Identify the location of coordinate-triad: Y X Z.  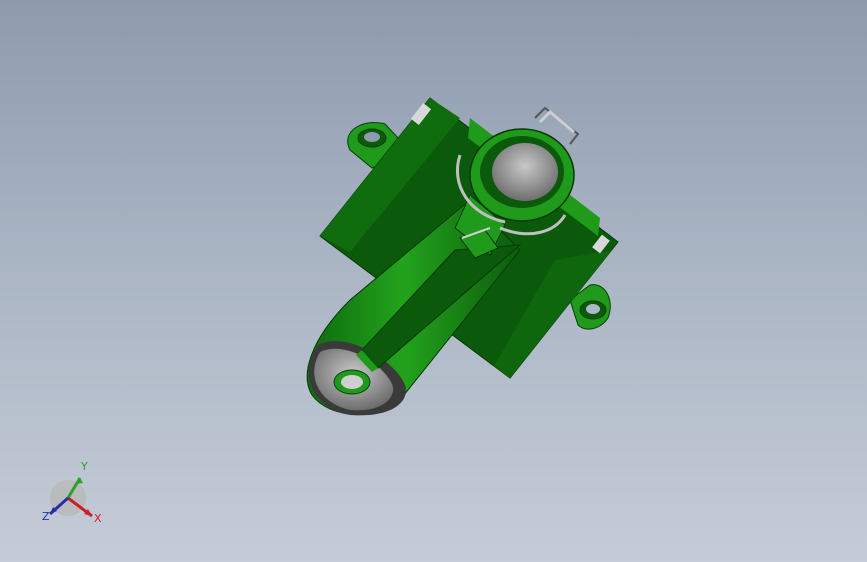
(72, 492).